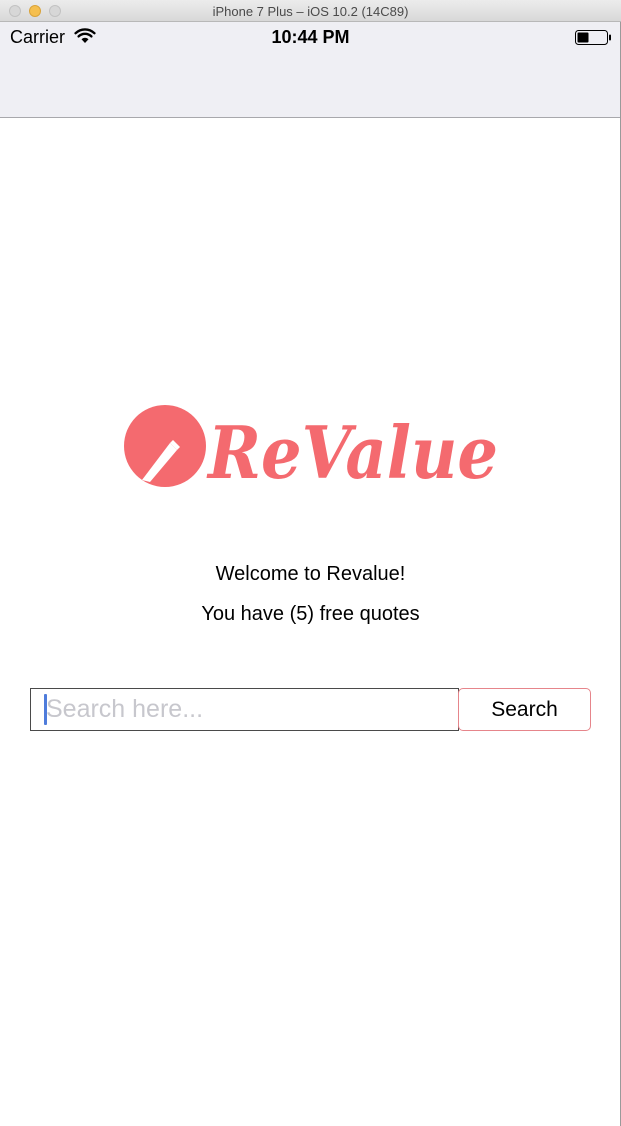 The width and height of the screenshot is (621, 1126). I want to click on free-quotes-count: You have (5) free quotes, so click(310, 614).